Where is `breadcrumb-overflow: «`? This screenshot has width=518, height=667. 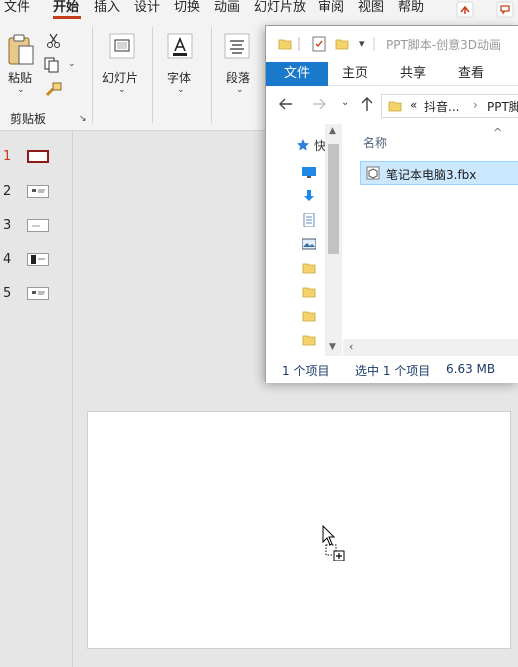
breadcrumb-overflow: « is located at coordinates (413, 105).